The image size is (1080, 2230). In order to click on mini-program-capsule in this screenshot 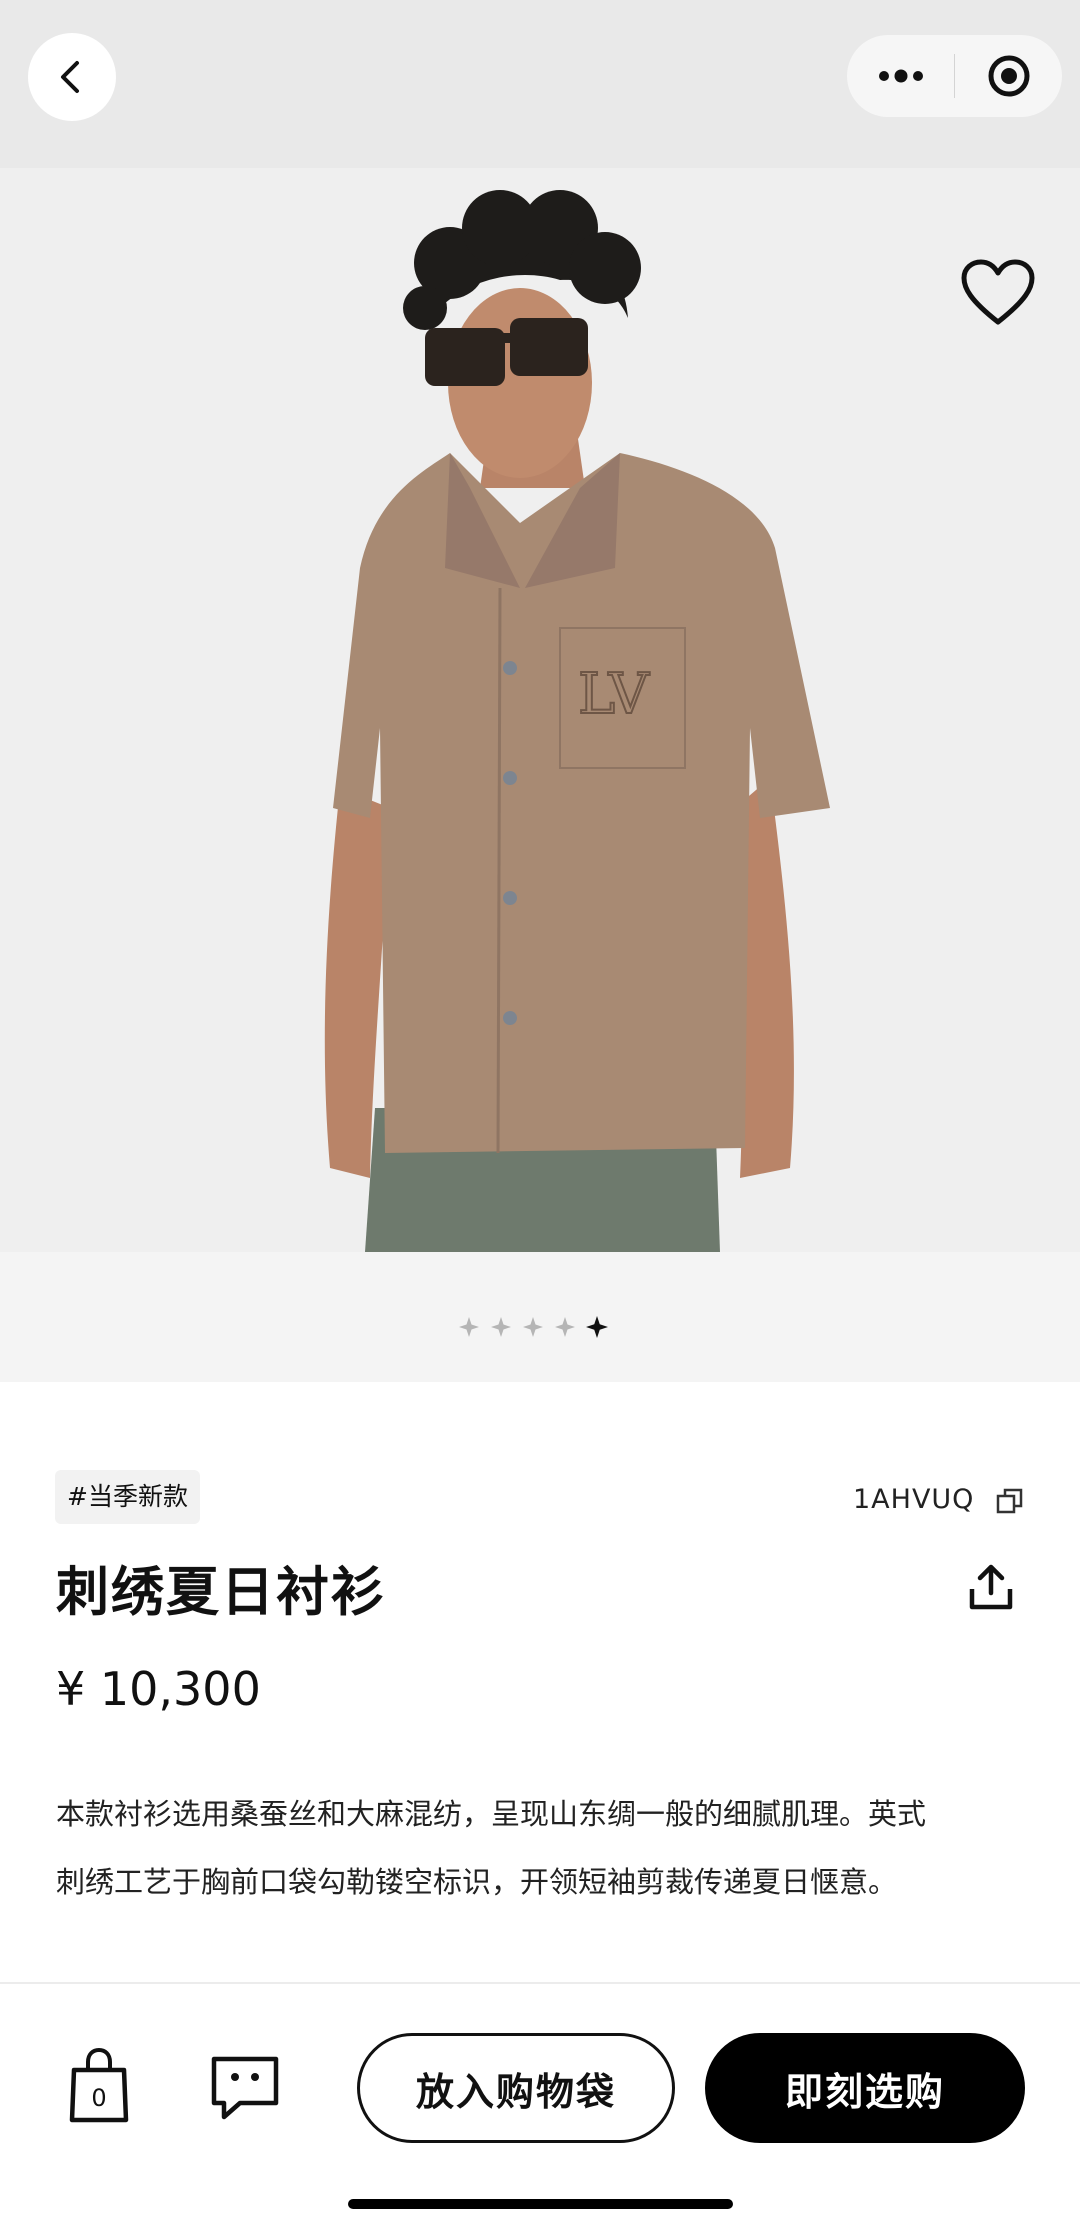, I will do `click(954, 76)`.